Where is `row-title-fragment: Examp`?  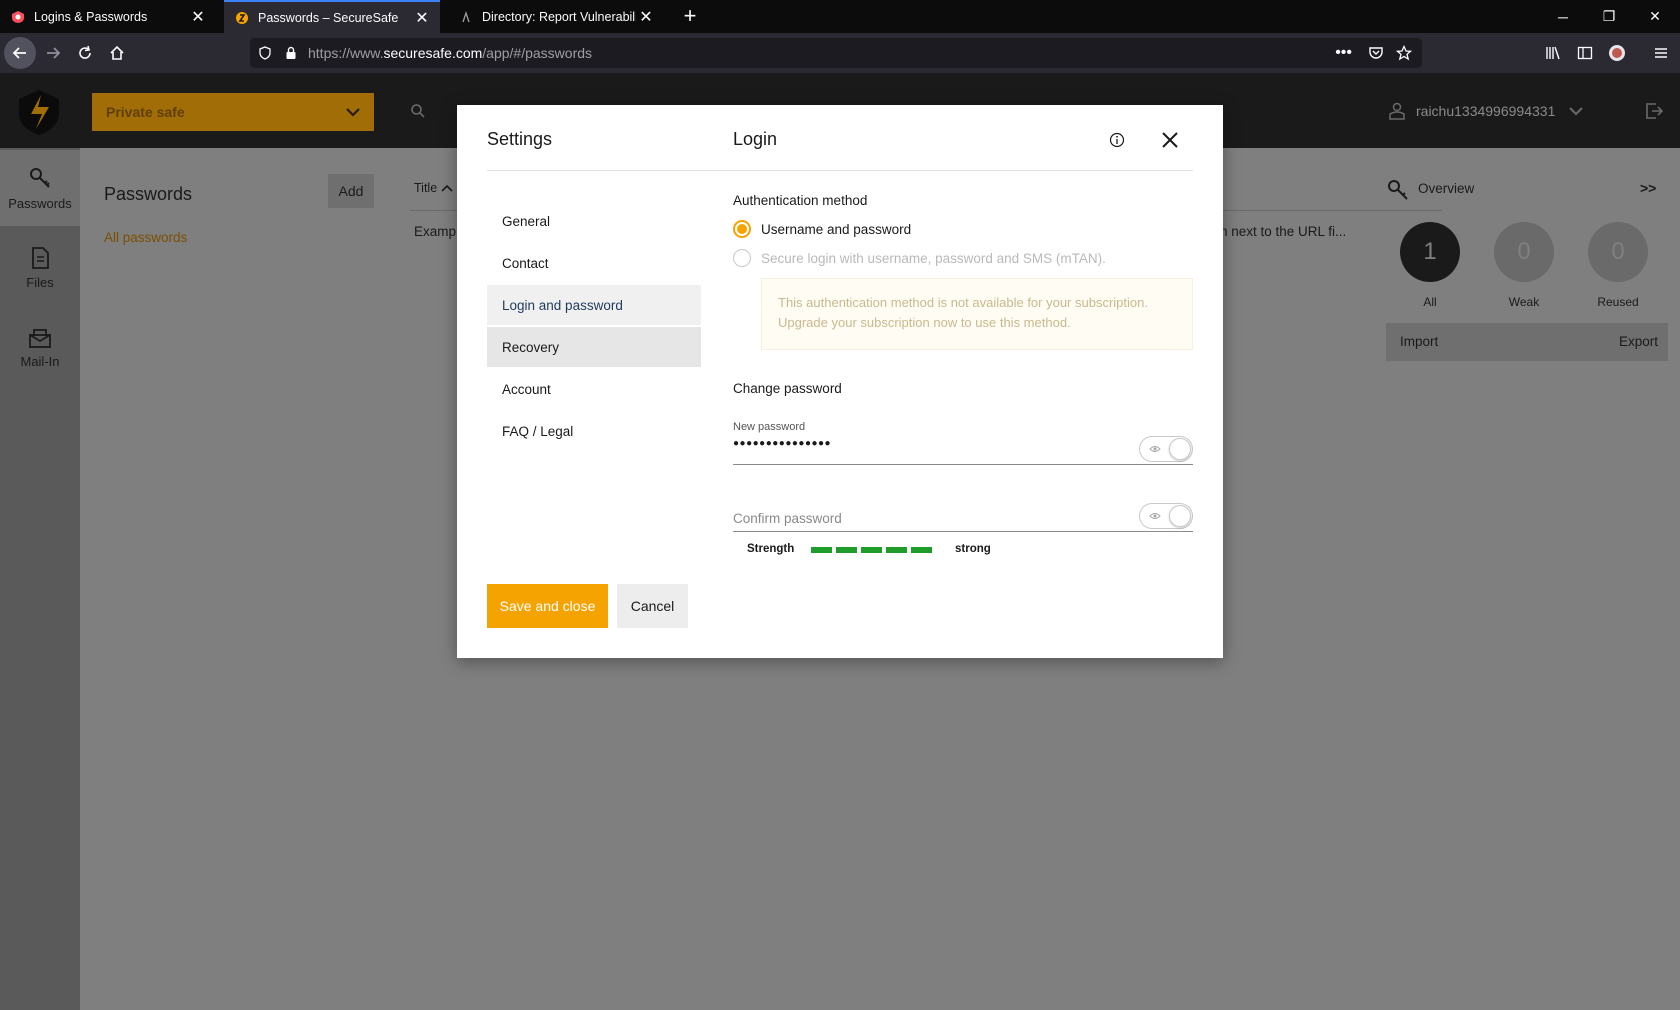 row-title-fragment: Examp is located at coordinates (435, 231).